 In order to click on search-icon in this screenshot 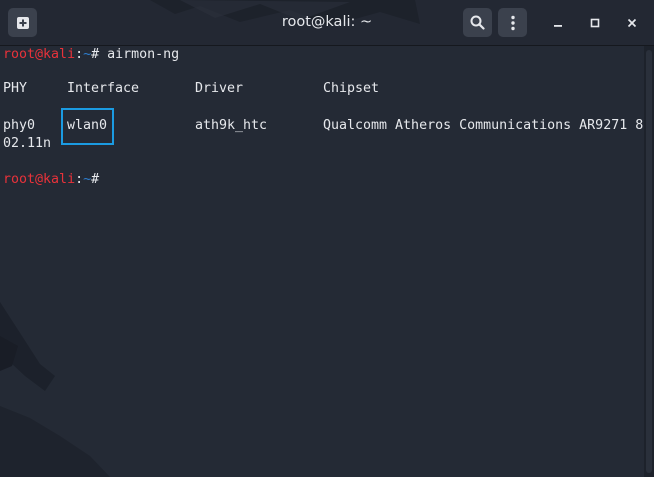, I will do `click(477, 22)`.